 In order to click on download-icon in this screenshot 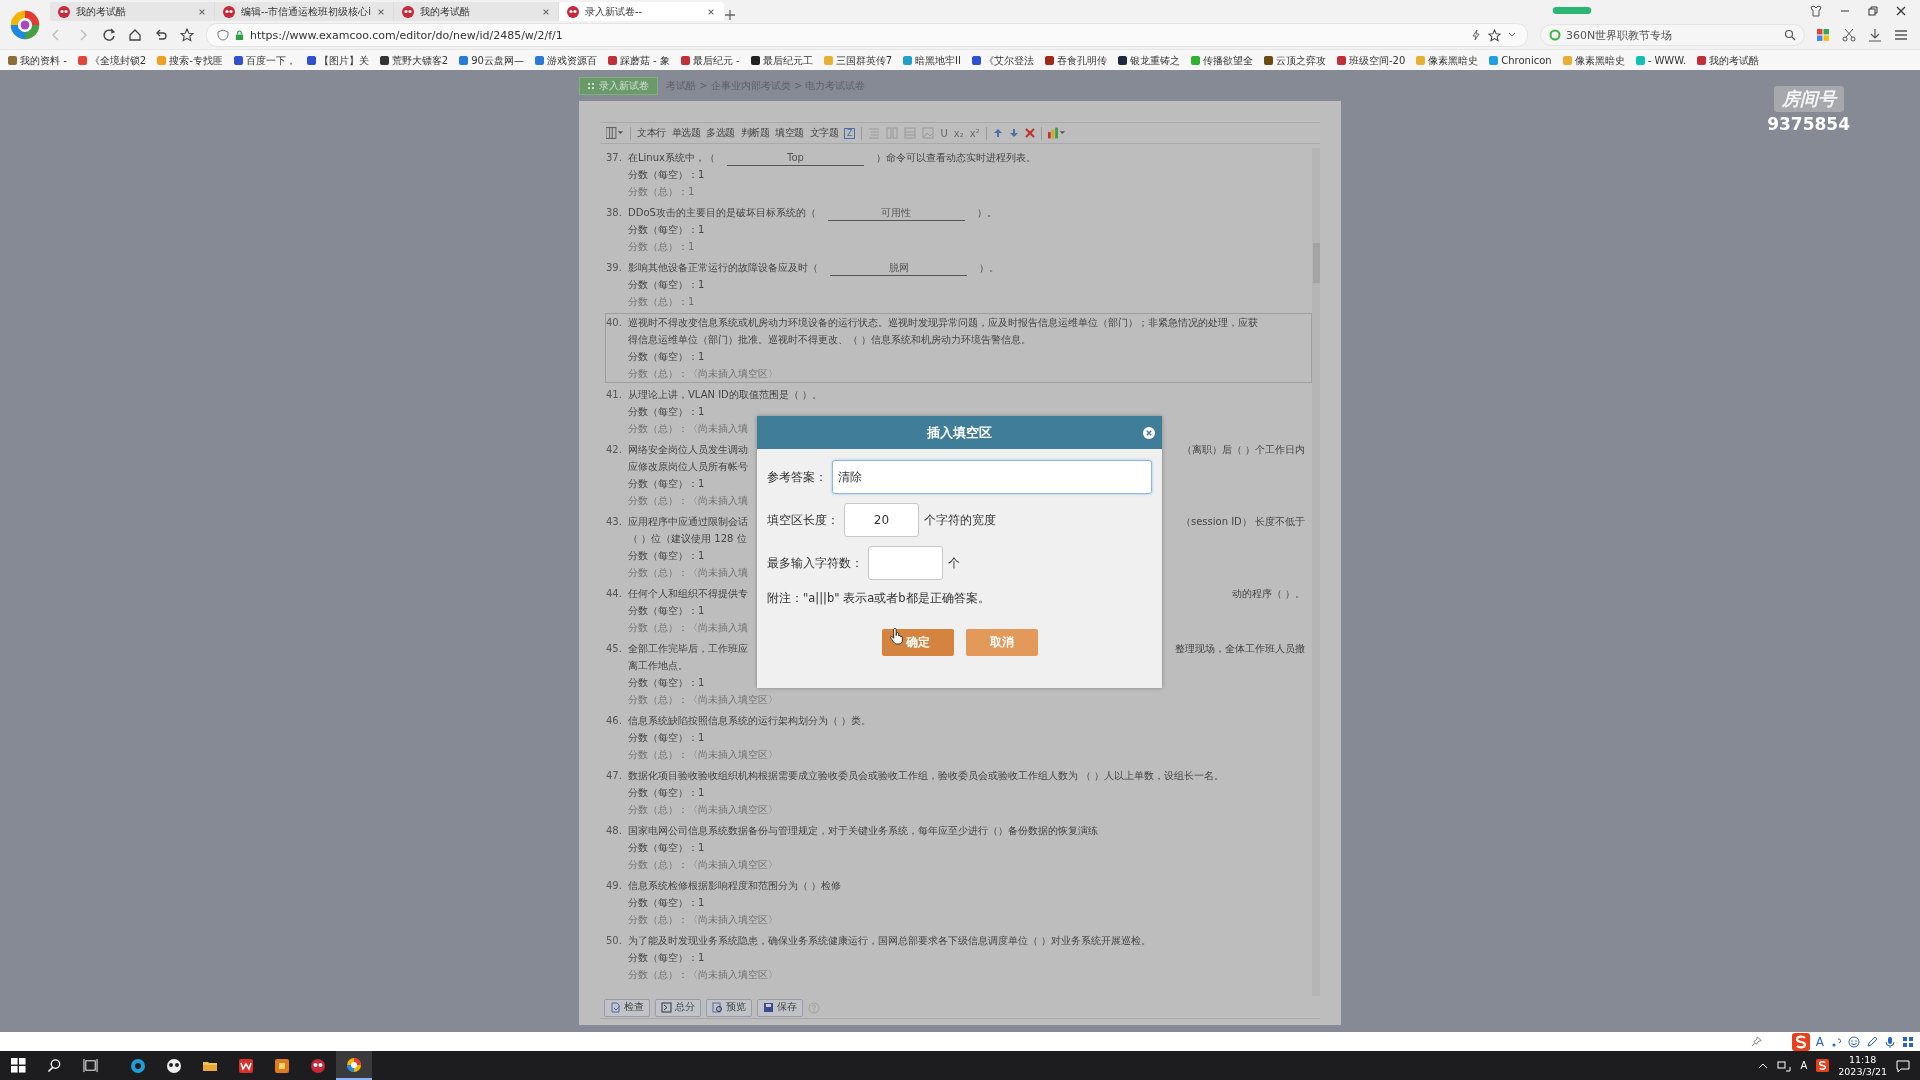, I will do `click(1875, 35)`.